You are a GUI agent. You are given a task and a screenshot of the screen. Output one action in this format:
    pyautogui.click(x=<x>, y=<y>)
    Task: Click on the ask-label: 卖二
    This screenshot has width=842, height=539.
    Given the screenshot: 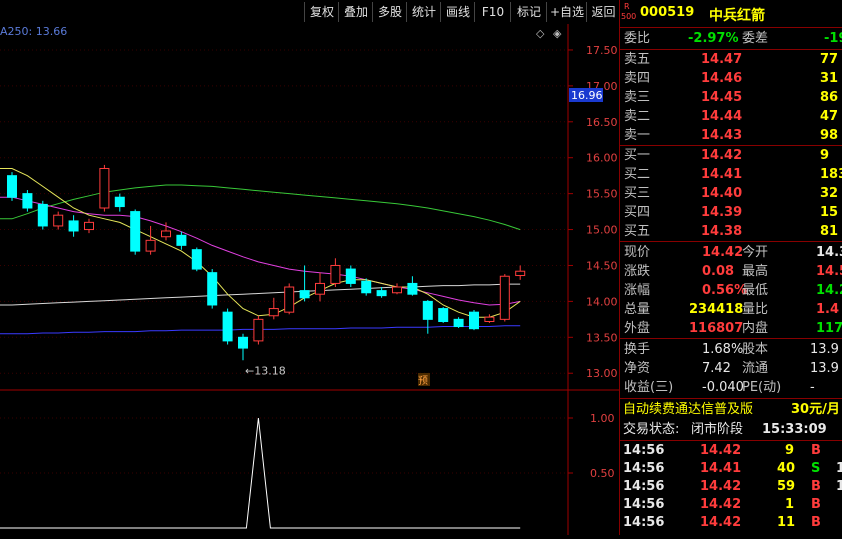 What is the action you would take?
    pyautogui.click(x=637, y=116)
    